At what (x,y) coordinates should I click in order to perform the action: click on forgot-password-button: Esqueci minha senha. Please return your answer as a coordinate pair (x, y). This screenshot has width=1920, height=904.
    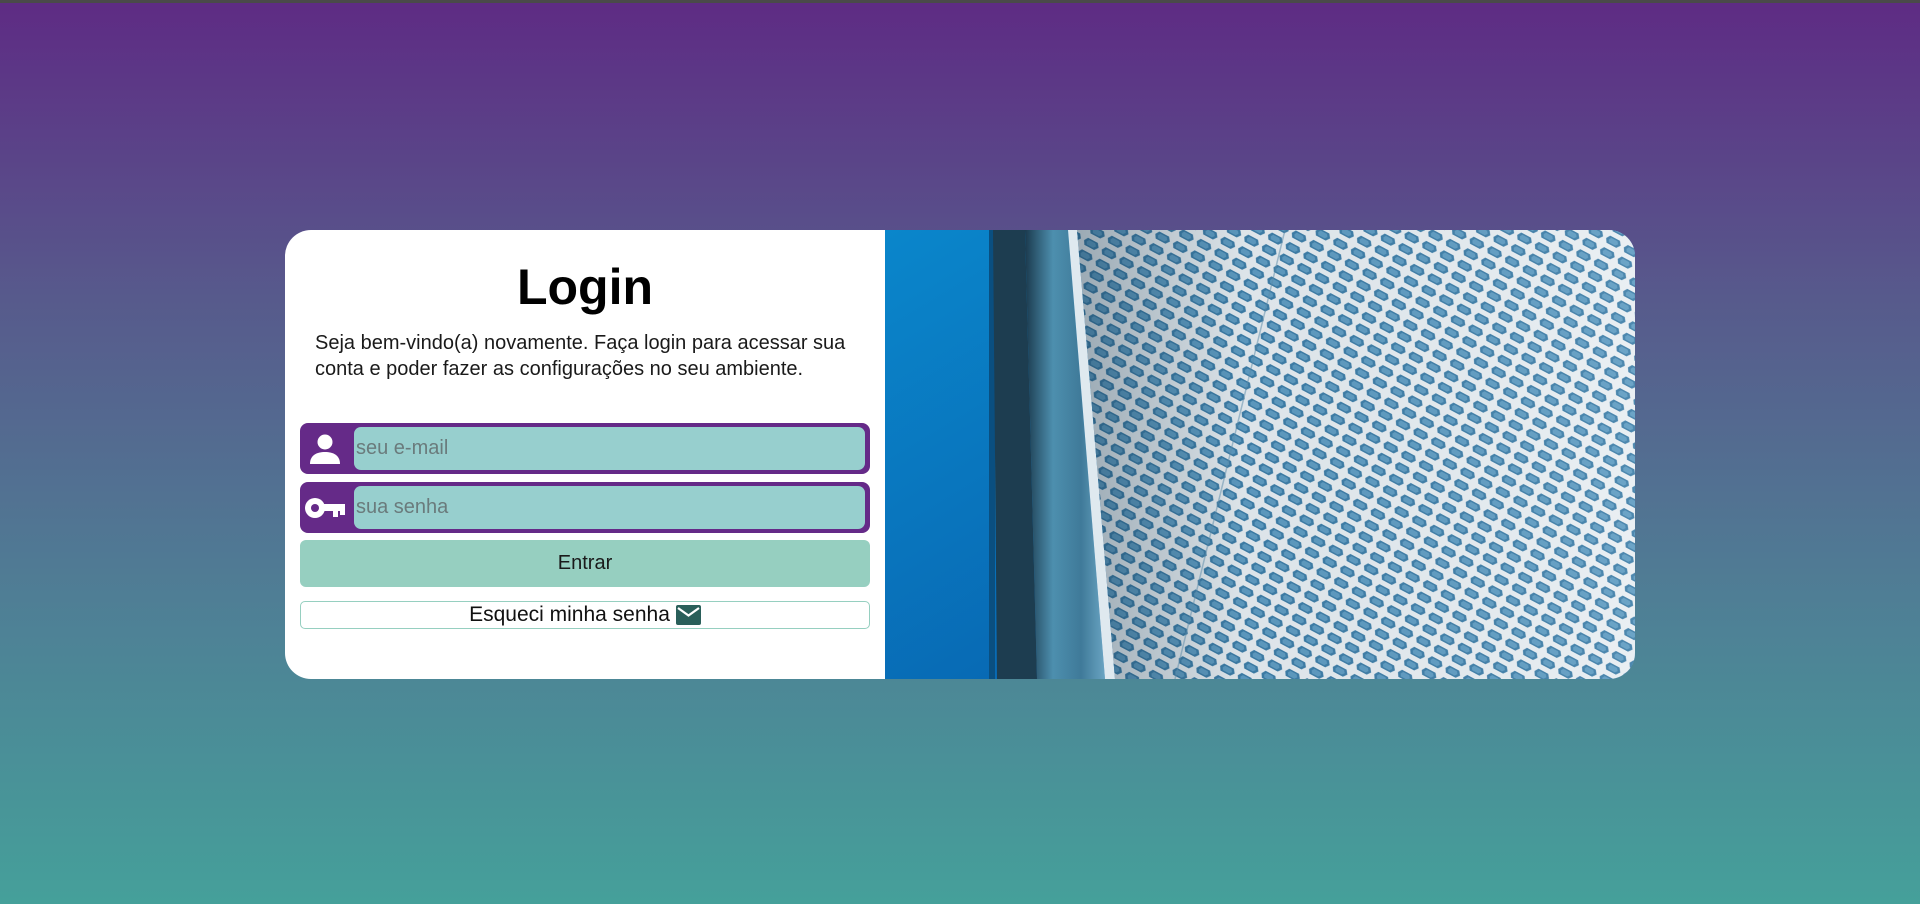
    Looking at the image, I should click on (585, 615).